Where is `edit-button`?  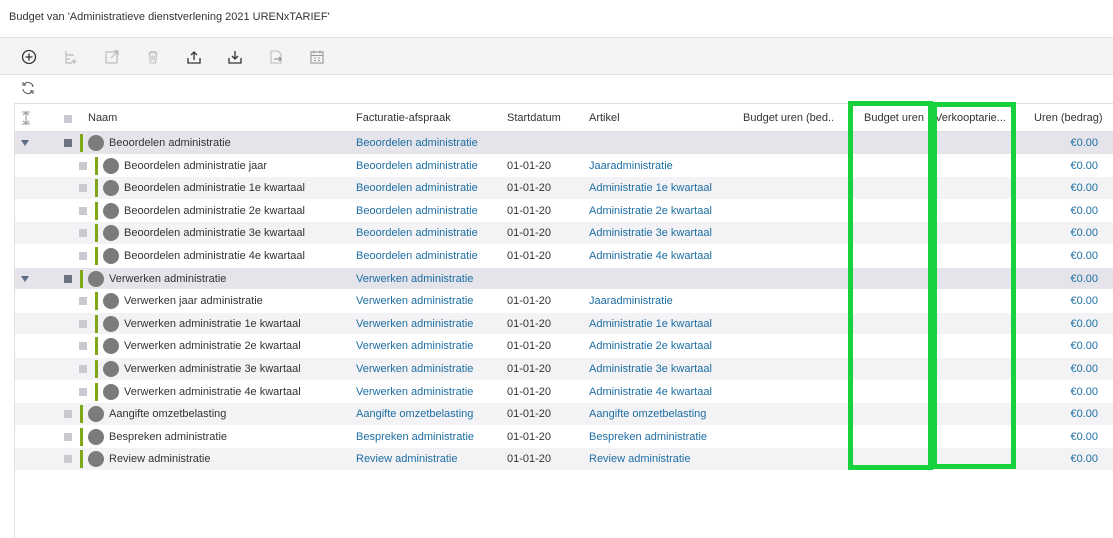 edit-button is located at coordinates (112, 57).